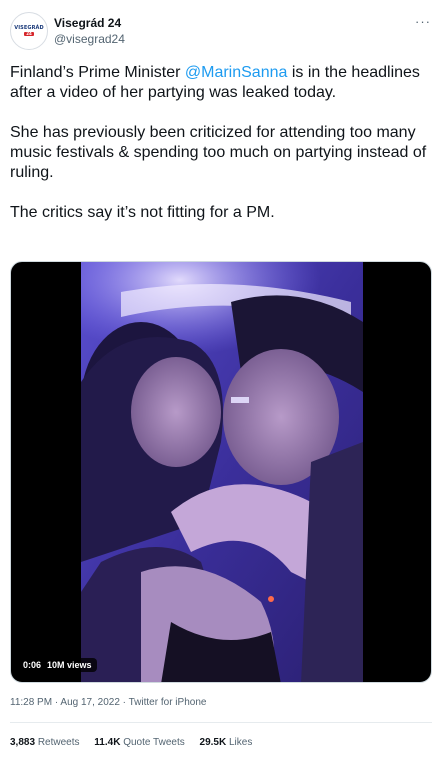 This screenshot has height=762, width=443. I want to click on video-time-badge: 0:06 10M views, so click(57, 665).